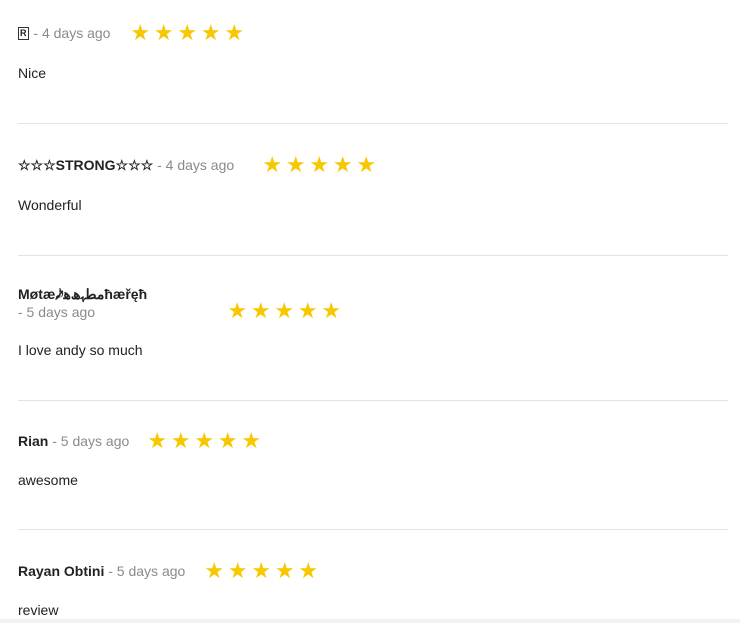  Describe the element at coordinates (373, 294) in the screenshot. I see `review-author: Møtæ𝆹𝅥𝅮ﻣﻄﮩﮪﻫ̷ħæřęħ` at that location.